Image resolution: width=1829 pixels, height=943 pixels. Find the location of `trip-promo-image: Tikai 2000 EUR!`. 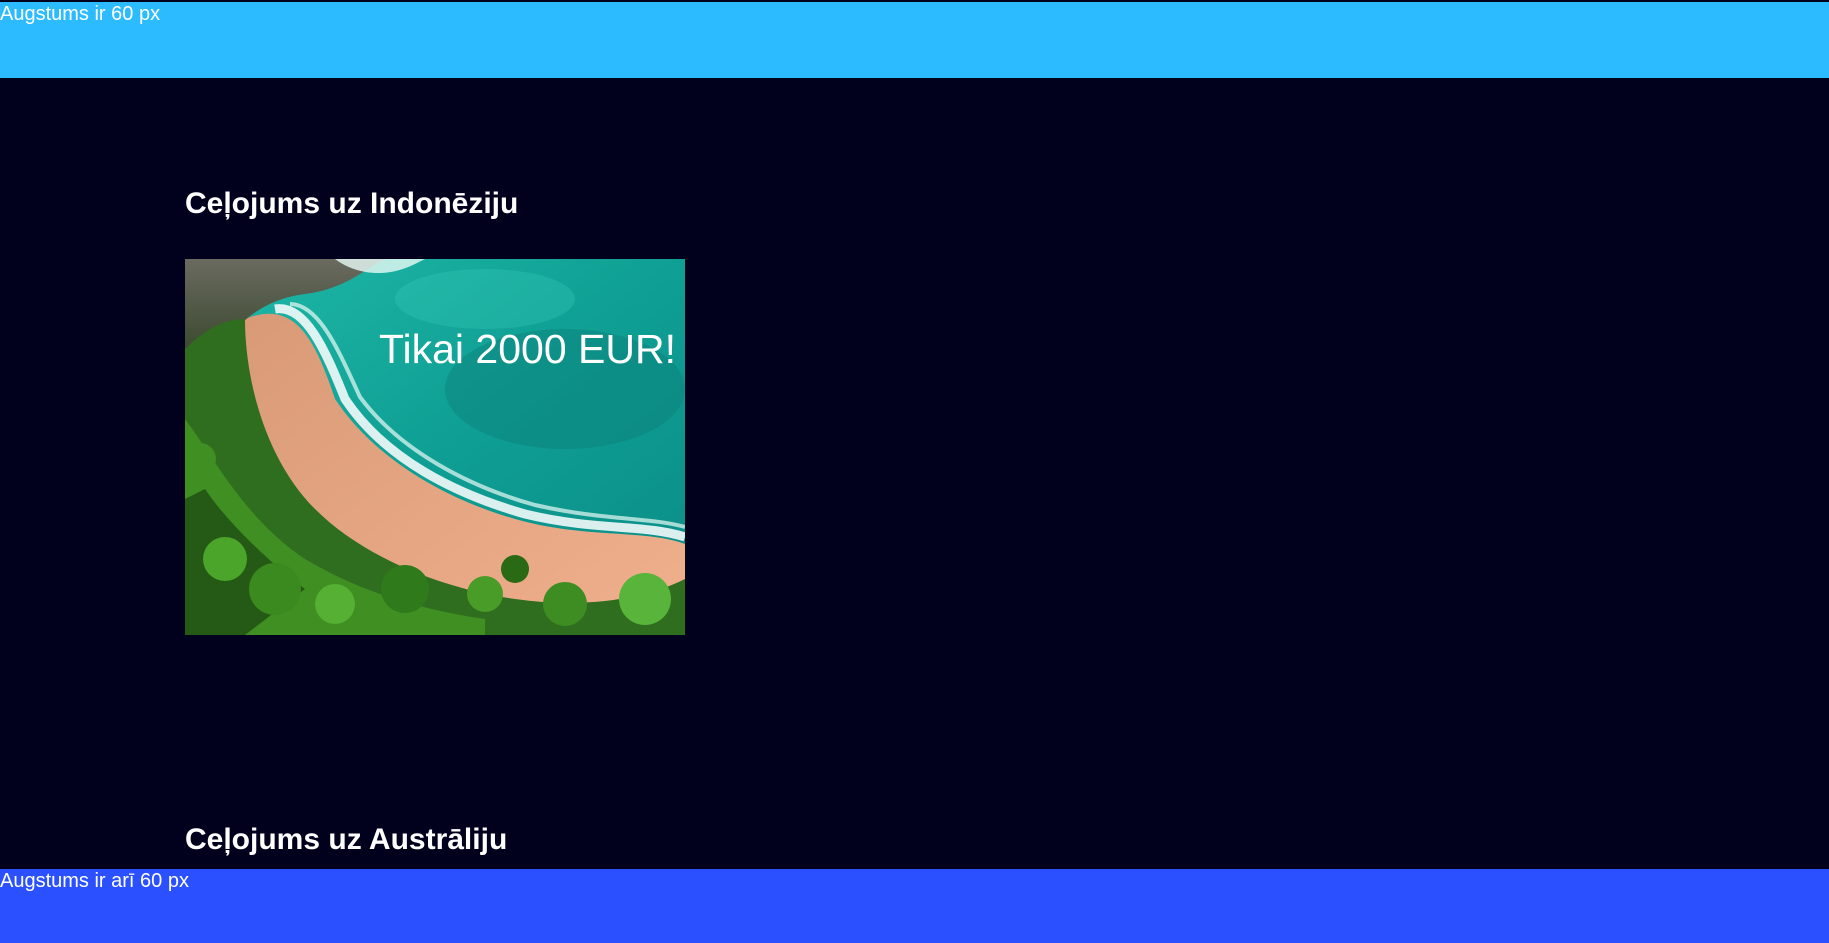

trip-promo-image: Tikai 2000 EUR! is located at coordinates (435, 447).